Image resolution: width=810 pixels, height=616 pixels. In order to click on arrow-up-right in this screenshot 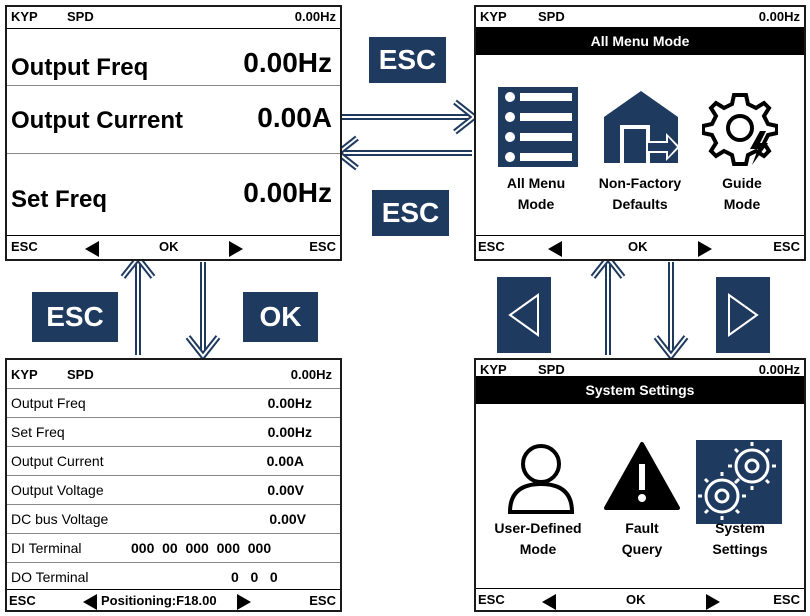, I will do `click(608, 304)`.